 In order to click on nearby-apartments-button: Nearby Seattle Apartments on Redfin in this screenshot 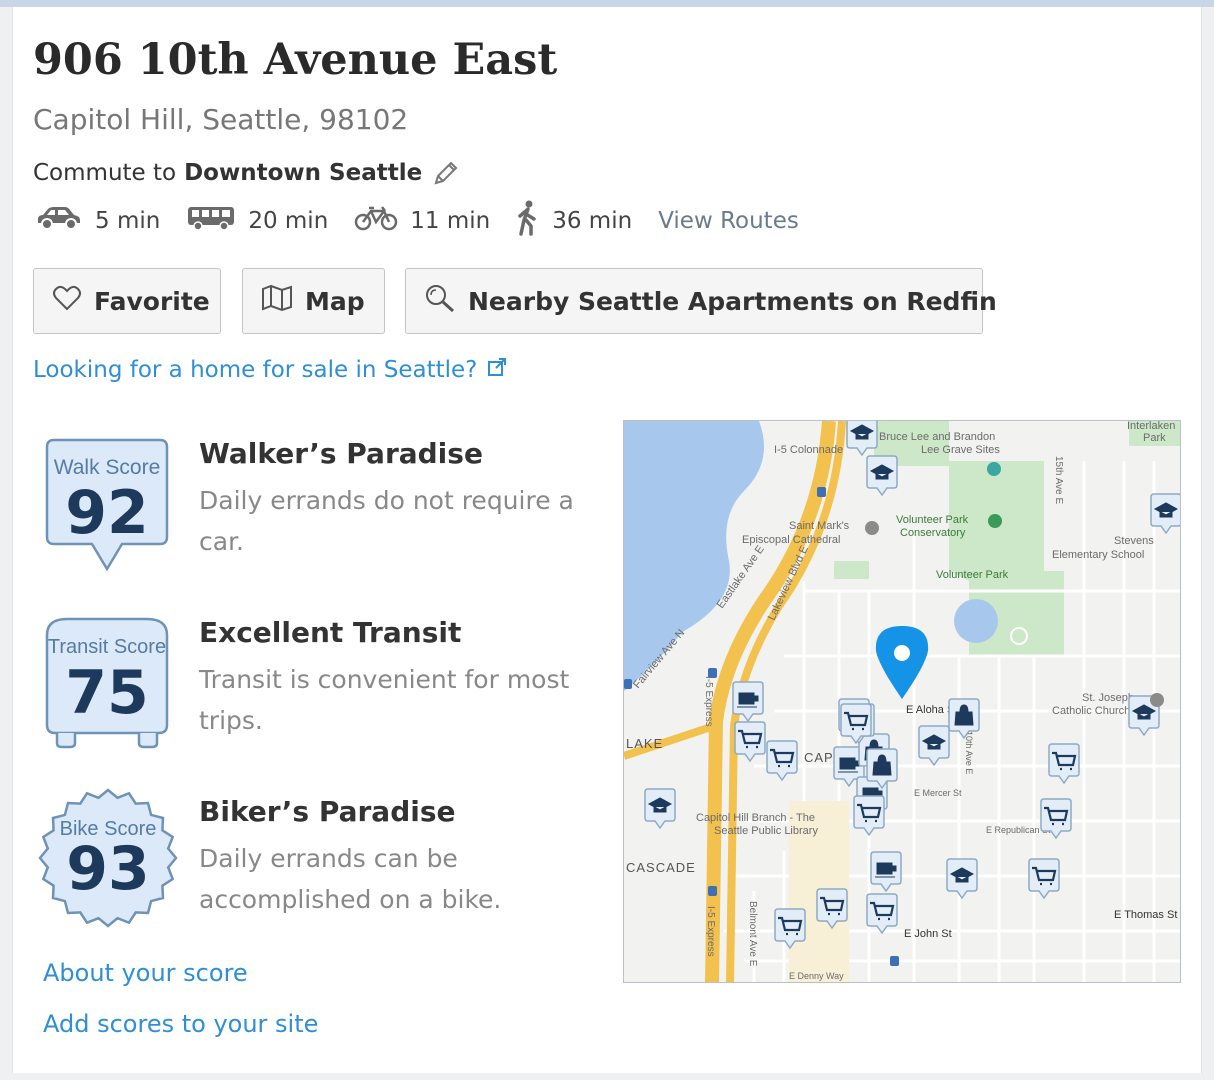, I will do `click(701, 301)`.